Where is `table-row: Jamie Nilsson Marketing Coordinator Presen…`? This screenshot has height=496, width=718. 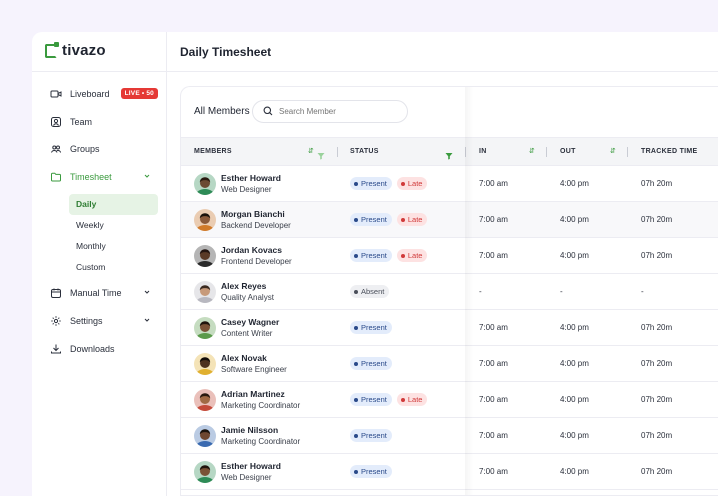 table-row: Jamie Nilsson Marketing Coordinator Presen… is located at coordinates (449, 436).